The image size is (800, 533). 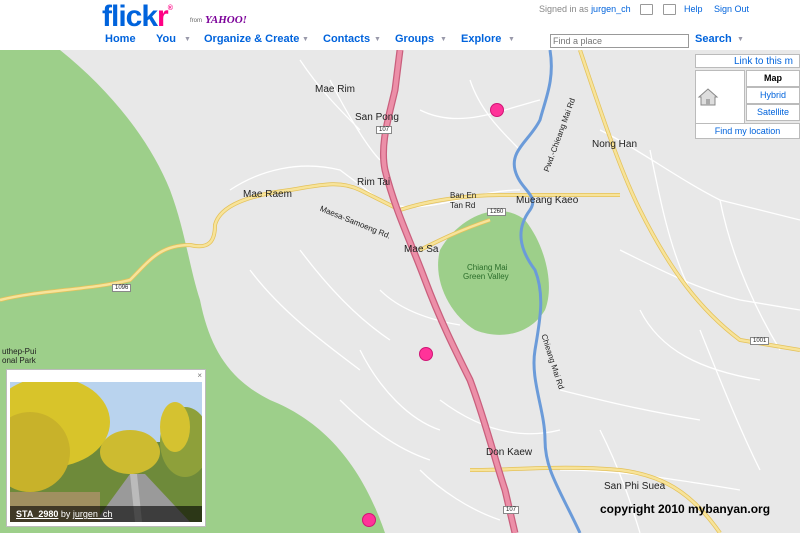 I want to click on help-link: Help, so click(x=693, y=9).